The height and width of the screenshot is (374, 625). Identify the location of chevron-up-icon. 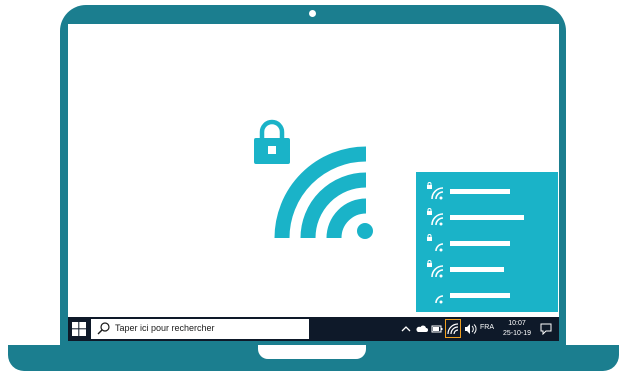
(406, 329).